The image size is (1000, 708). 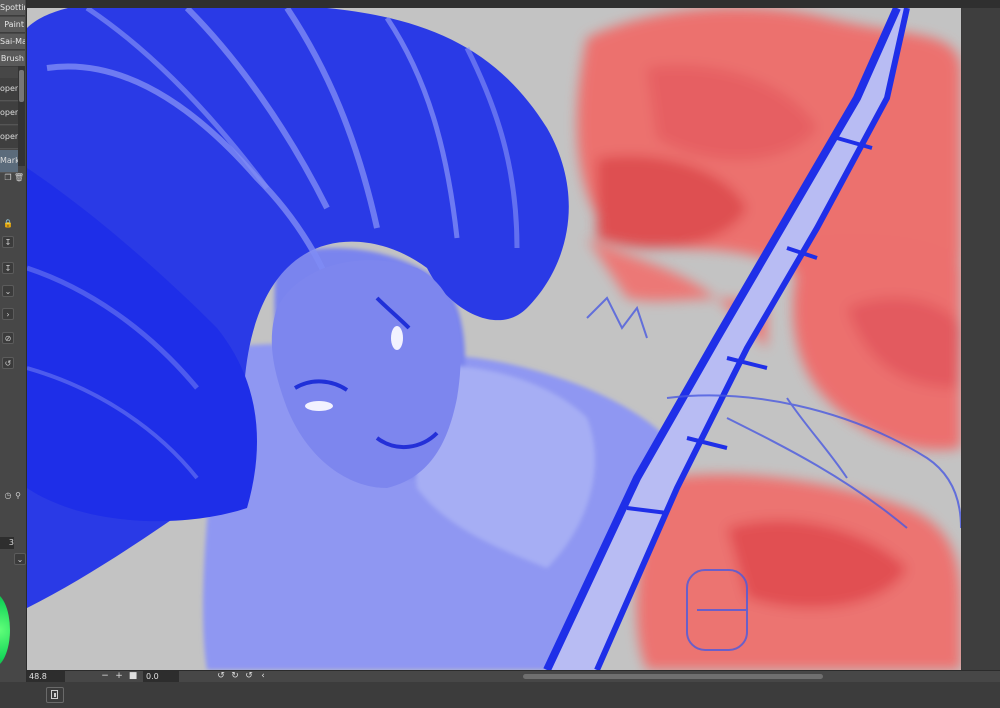 What do you see at coordinates (263, 676) in the screenshot?
I see `flip-horizontal-icon: ‹` at bounding box center [263, 676].